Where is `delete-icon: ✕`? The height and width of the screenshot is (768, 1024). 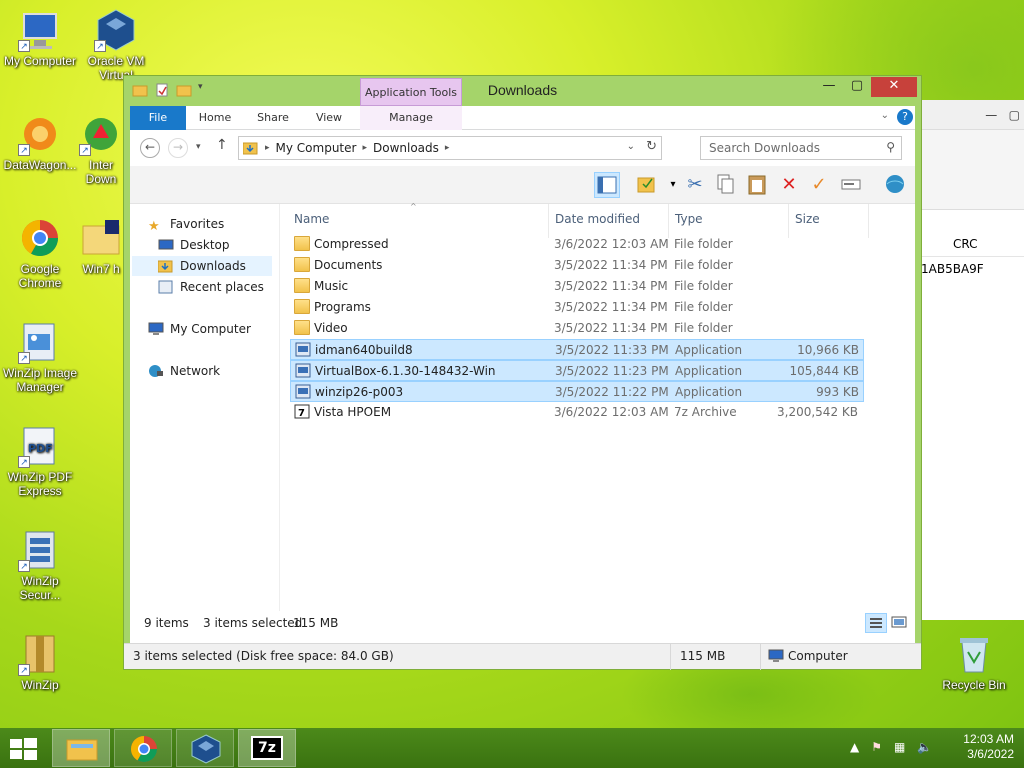 delete-icon: ✕ is located at coordinates (789, 185).